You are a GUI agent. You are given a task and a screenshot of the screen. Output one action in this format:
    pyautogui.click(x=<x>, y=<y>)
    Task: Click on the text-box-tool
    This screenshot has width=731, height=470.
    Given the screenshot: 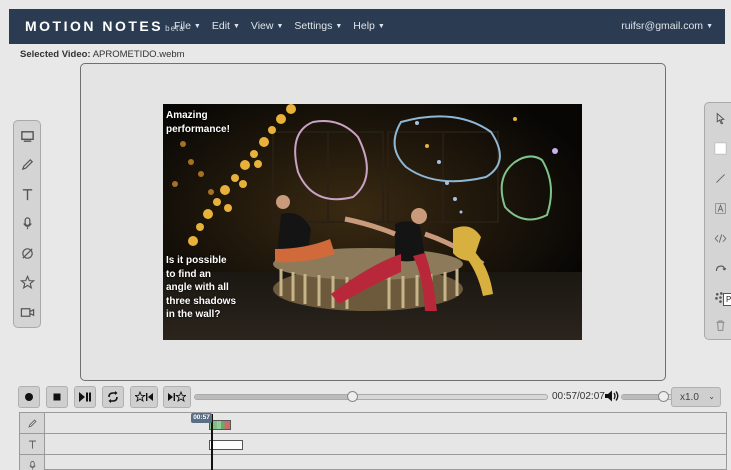 What is the action you would take?
    pyautogui.click(x=719, y=208)
    